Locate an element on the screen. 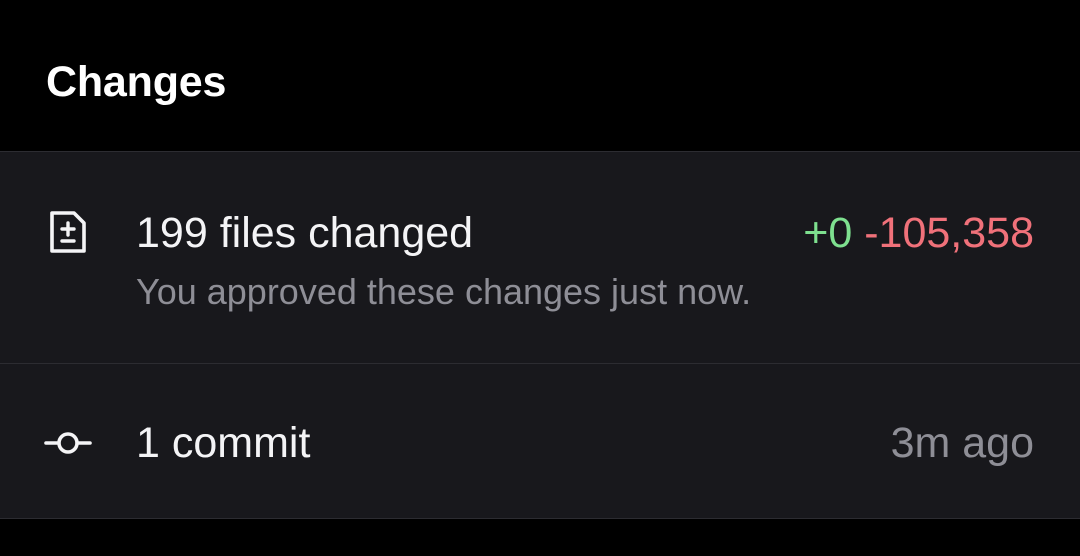 The height and width of the screenshot is (556, 1080). approval-status-text: You approved these changes just now. is located at coordinates (444, 291).